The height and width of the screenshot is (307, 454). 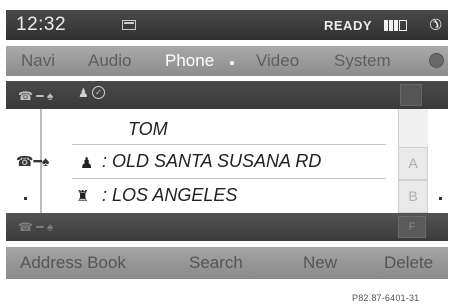 I want to click on contact-city: : LOS ANGELES, so click(x=169, y=195).